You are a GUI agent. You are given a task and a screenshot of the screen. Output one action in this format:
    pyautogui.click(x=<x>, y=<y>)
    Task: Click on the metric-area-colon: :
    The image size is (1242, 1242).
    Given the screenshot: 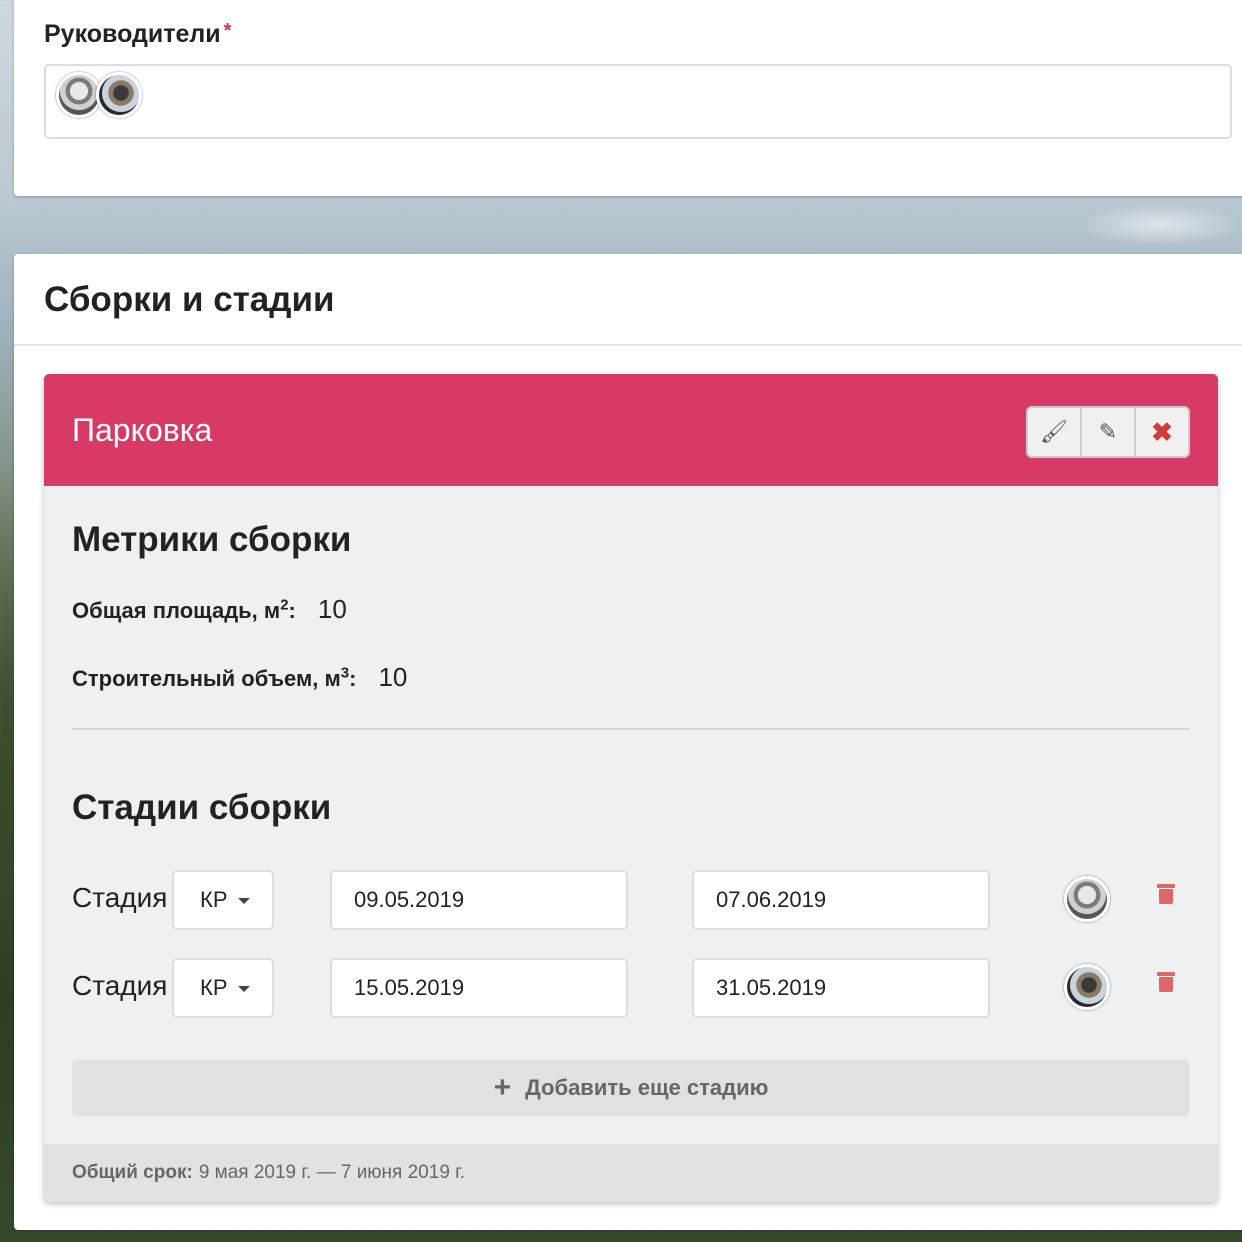 What is the action you would take?
    pyautogui.click(x=292, y=610)
    